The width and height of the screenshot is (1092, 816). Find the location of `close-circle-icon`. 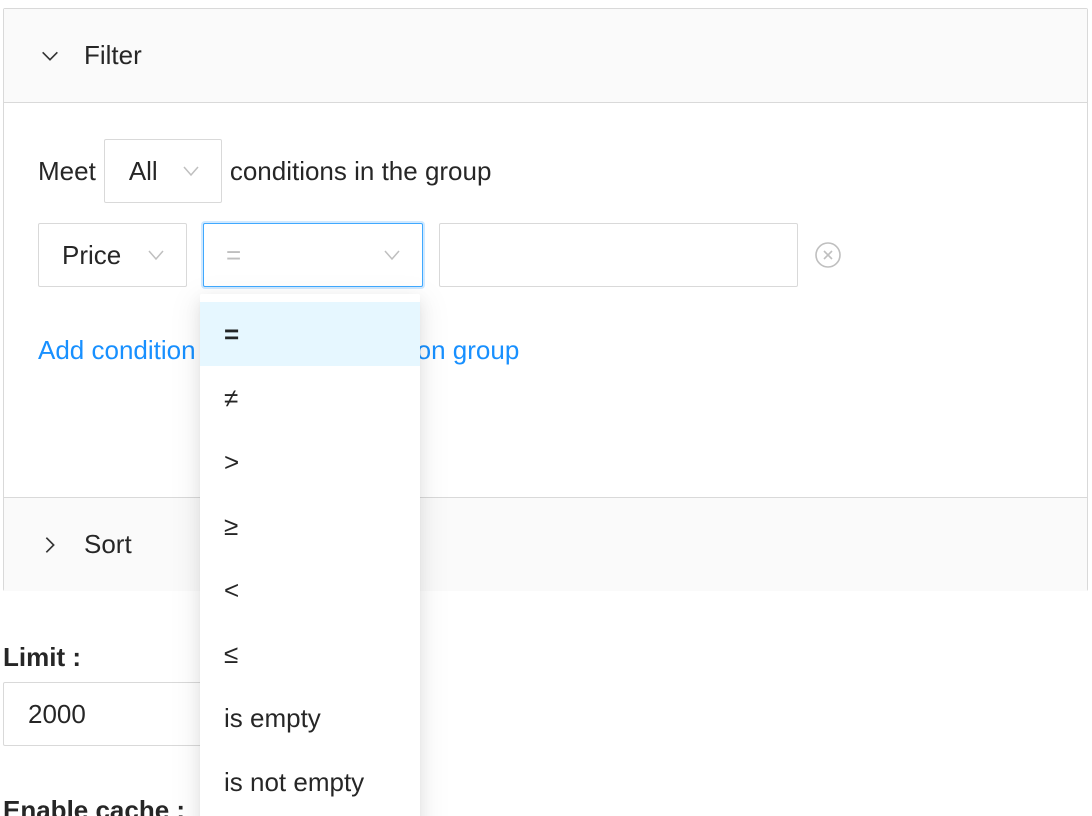

close-circle-icon is located at coordinates (828, 255).